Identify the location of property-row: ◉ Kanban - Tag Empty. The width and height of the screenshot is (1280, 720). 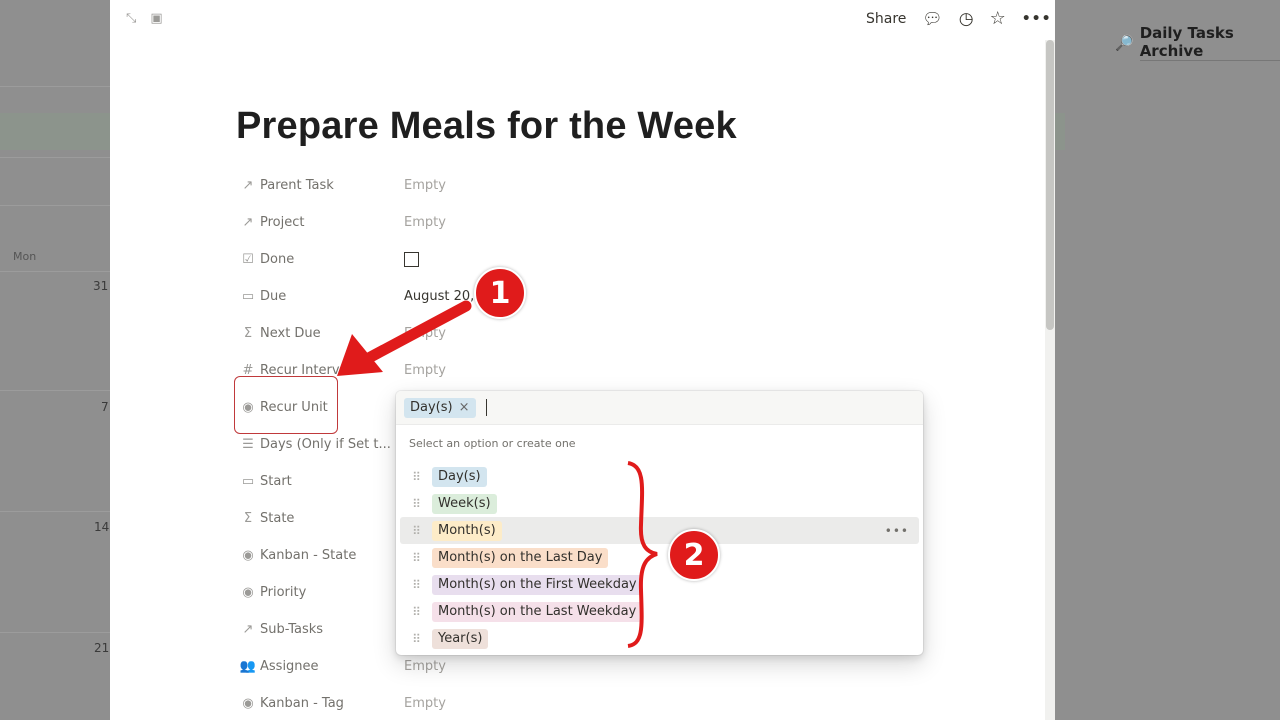
(486, 703).